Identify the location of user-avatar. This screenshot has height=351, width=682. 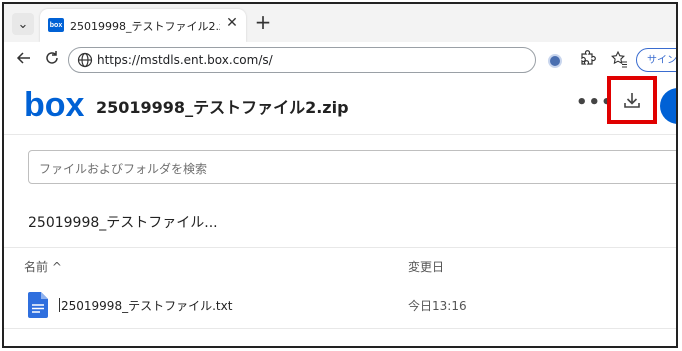
(668, 106).